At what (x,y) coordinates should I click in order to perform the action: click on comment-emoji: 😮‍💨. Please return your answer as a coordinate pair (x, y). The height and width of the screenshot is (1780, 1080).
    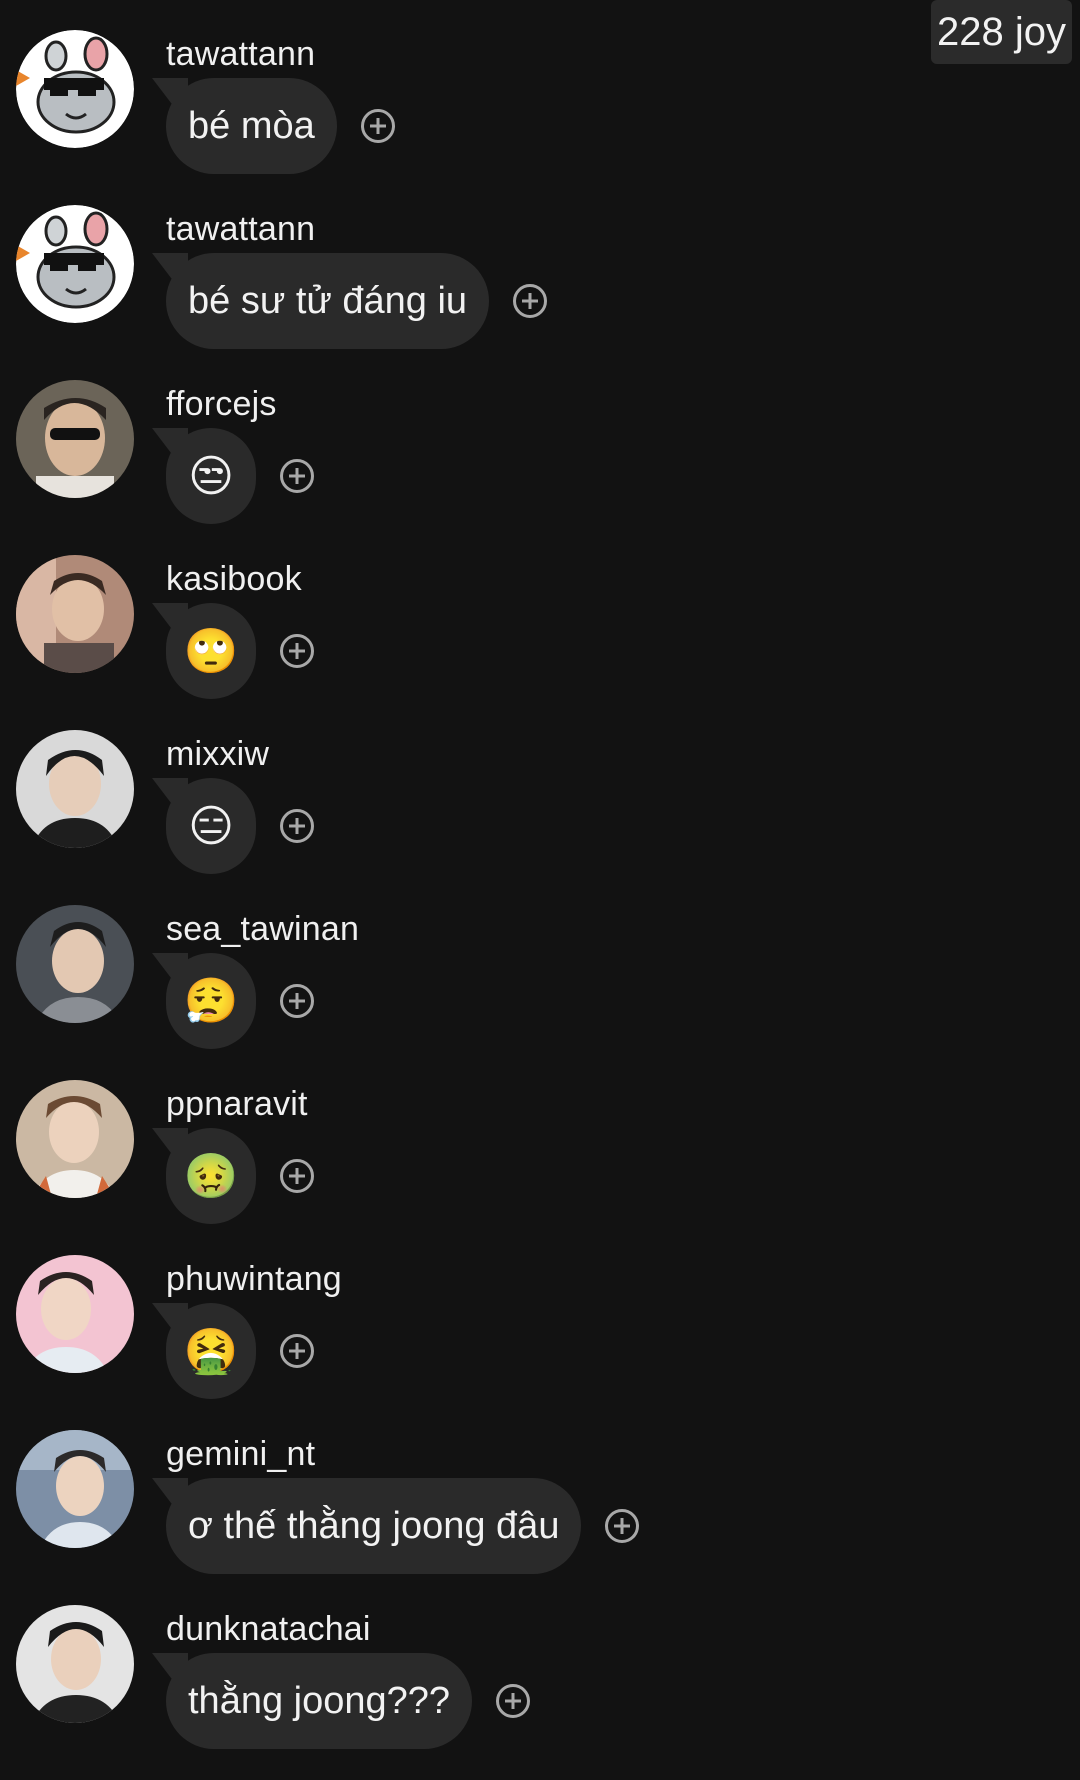
    Looking at the image, I should click on (211, 1001).